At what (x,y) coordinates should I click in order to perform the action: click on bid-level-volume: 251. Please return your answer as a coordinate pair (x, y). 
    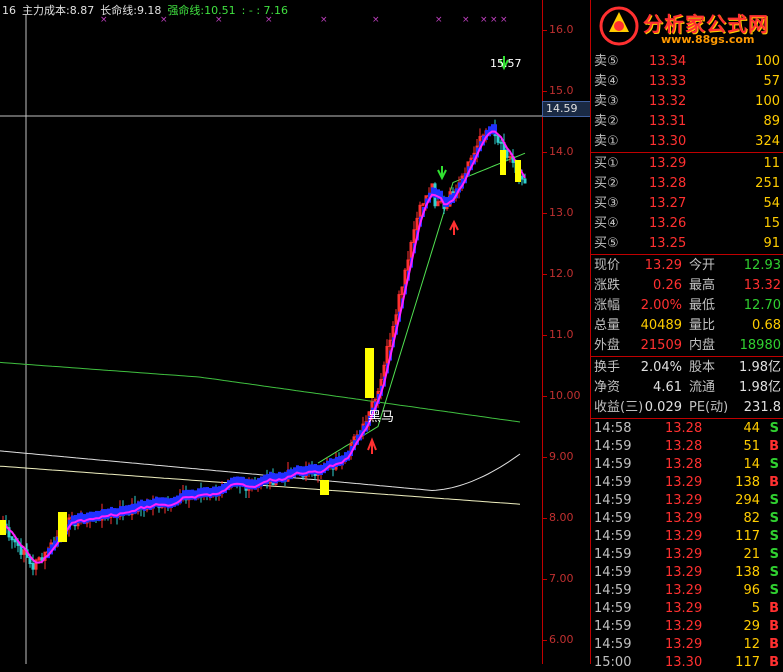
    Looking at the image, I should click on (767, 183).